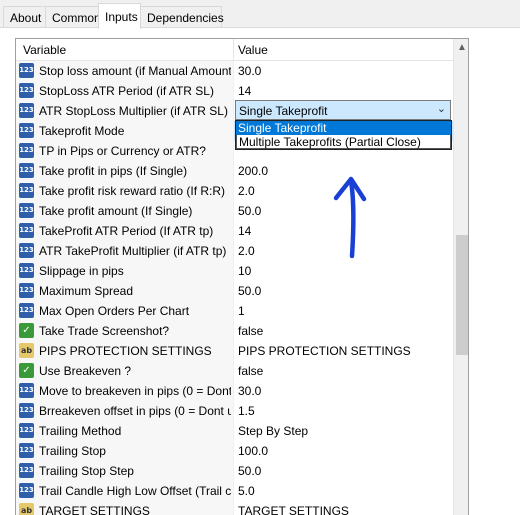 Image resolution: width=520 pixels, height=515 pixels. Describe the element at coordinates (343, 171) in the screenshot. I see `value-cell: 200.0` at that location.